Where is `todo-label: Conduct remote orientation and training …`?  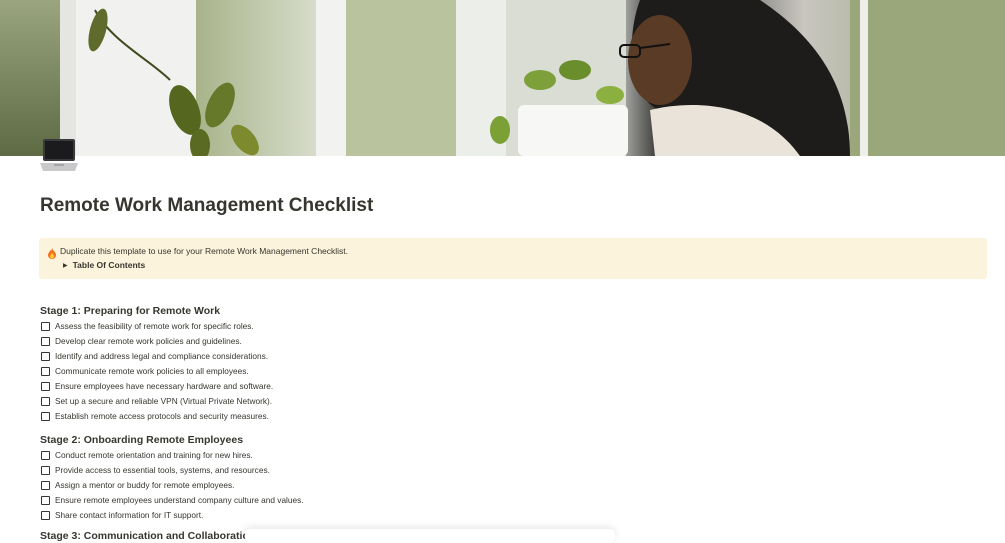
todo-label: Conduct remote orientation and training … is located at coordinates (154, 455).